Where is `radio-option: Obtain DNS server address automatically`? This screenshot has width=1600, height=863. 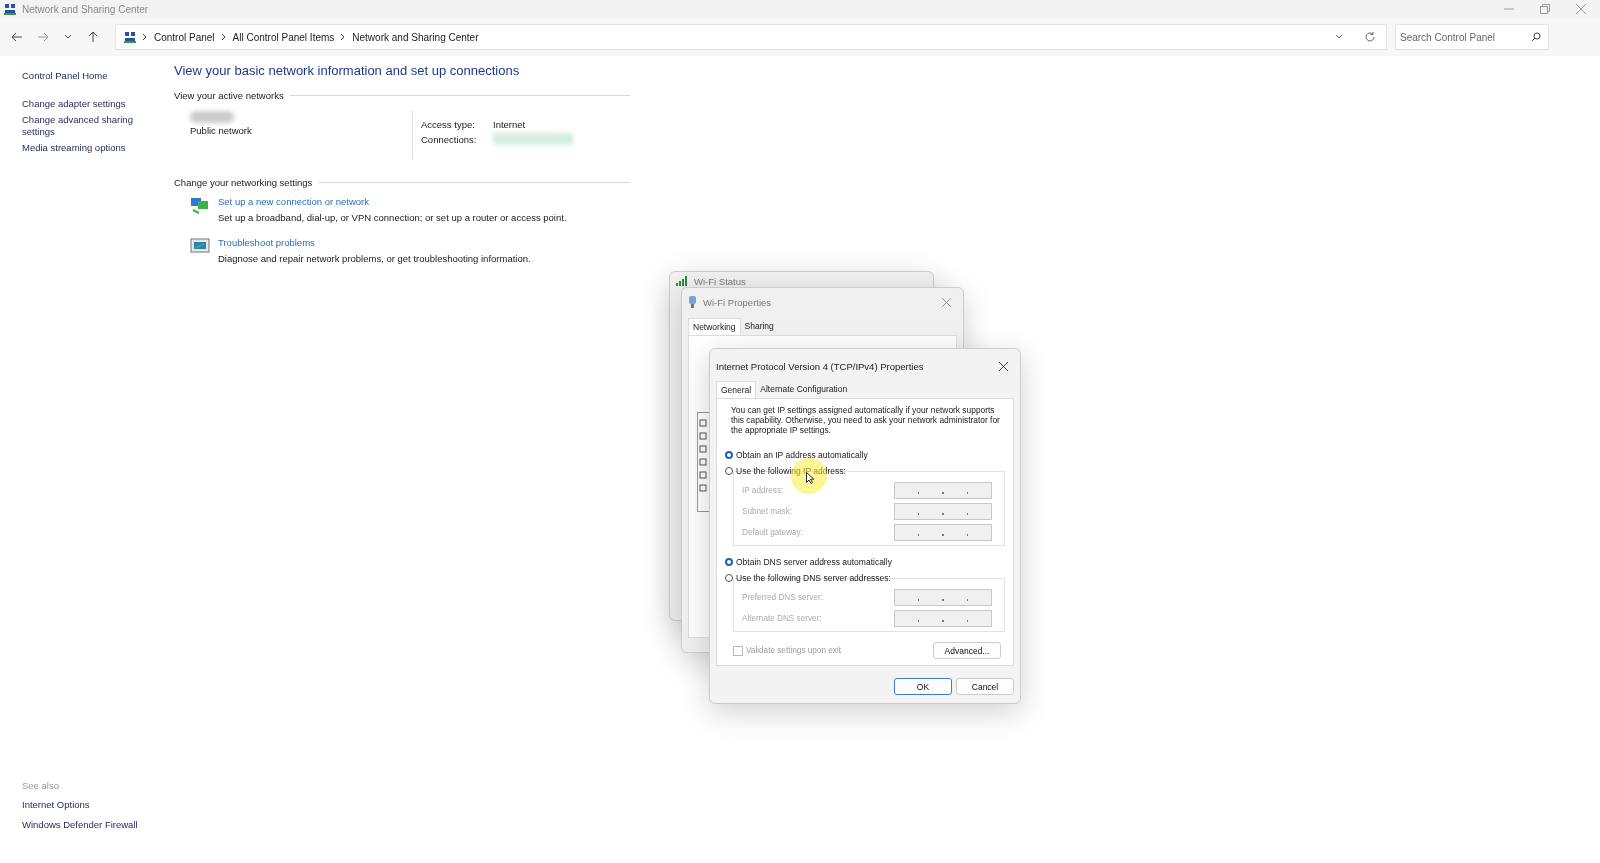
radio-option: Obtain DNS server address automatically is located at coordinates (865, 562).